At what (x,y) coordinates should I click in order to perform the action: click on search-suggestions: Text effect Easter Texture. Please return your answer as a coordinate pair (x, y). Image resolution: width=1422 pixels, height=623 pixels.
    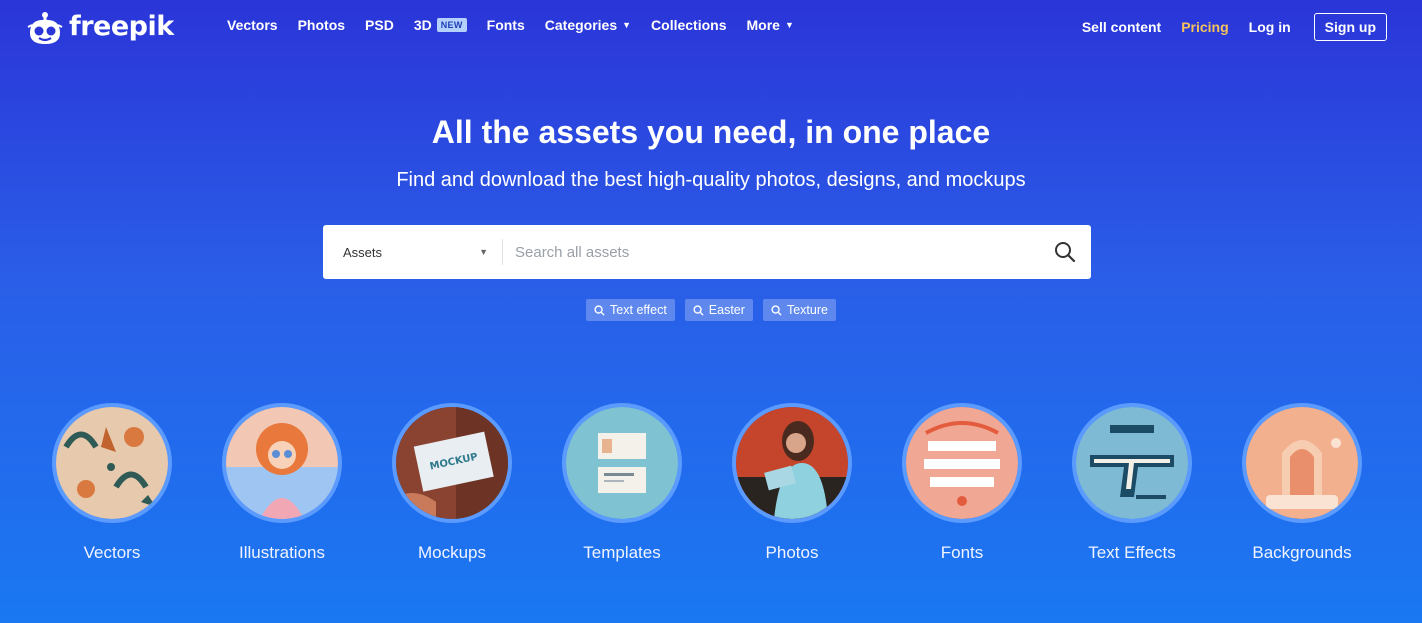
    Looking at the image, I should click on (711, 310).